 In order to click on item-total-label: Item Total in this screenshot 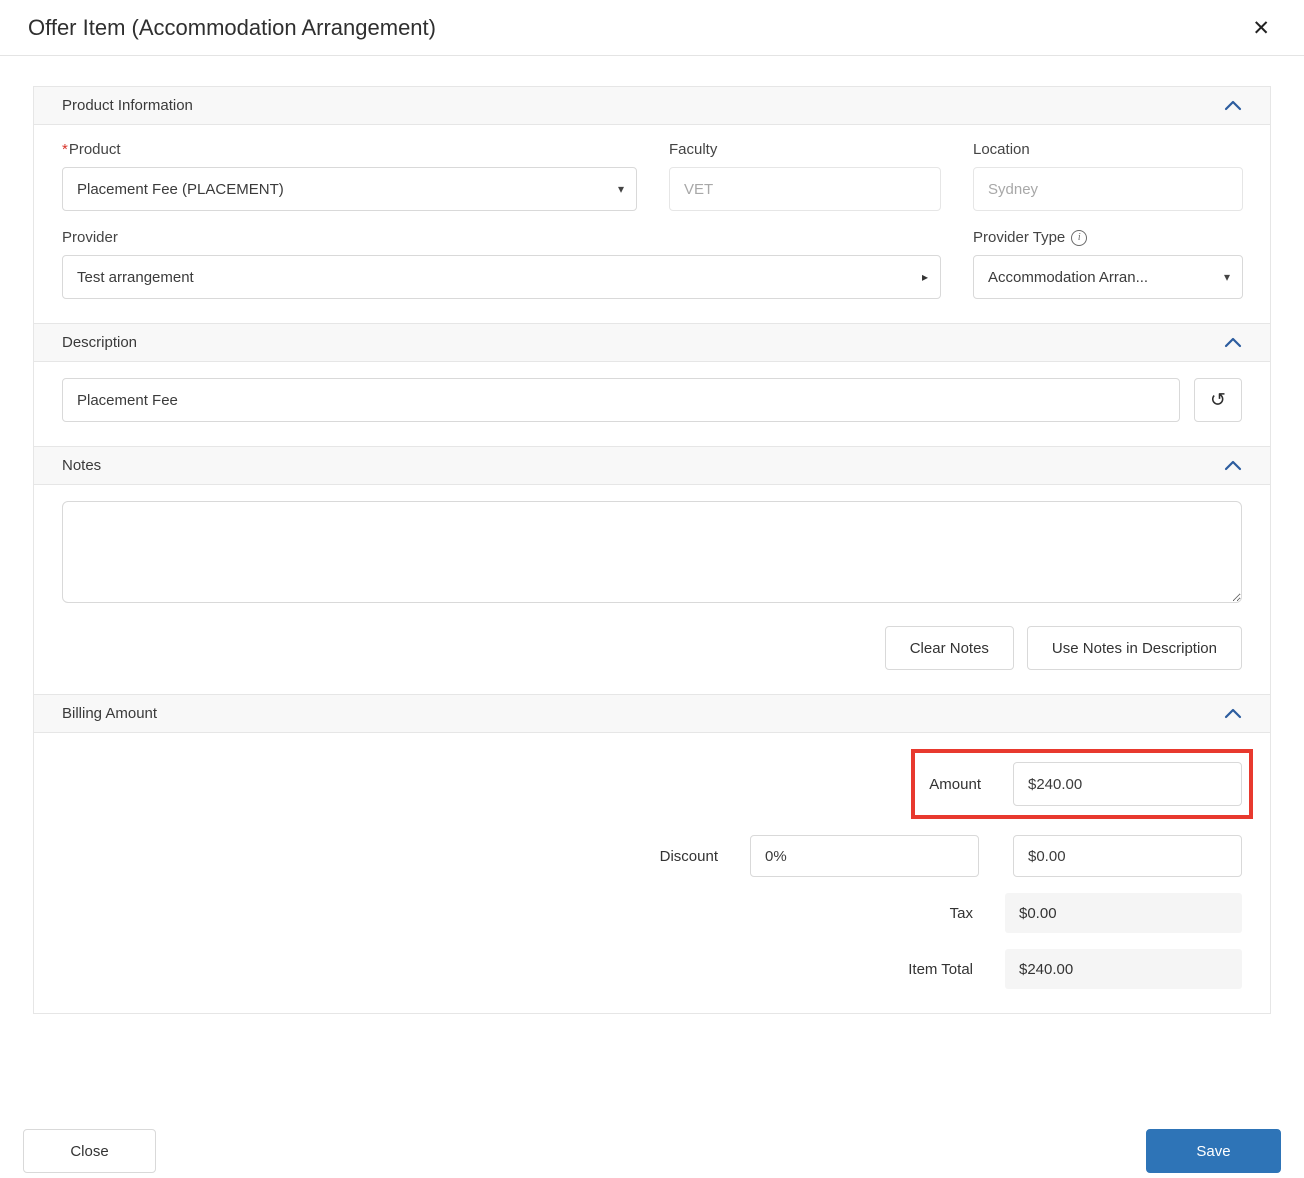, I will do `click(940, 969)`.